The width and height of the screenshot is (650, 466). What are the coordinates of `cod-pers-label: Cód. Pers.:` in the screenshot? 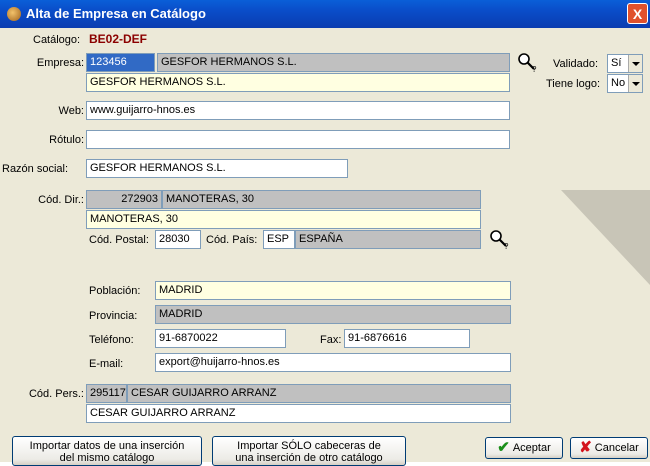 It's located at (56, 394).